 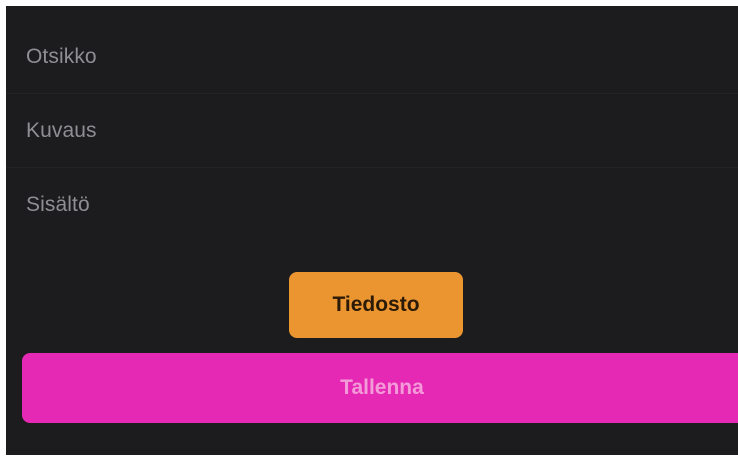 I want to click on save-button: Tallenna, so click(x=380, y=388).